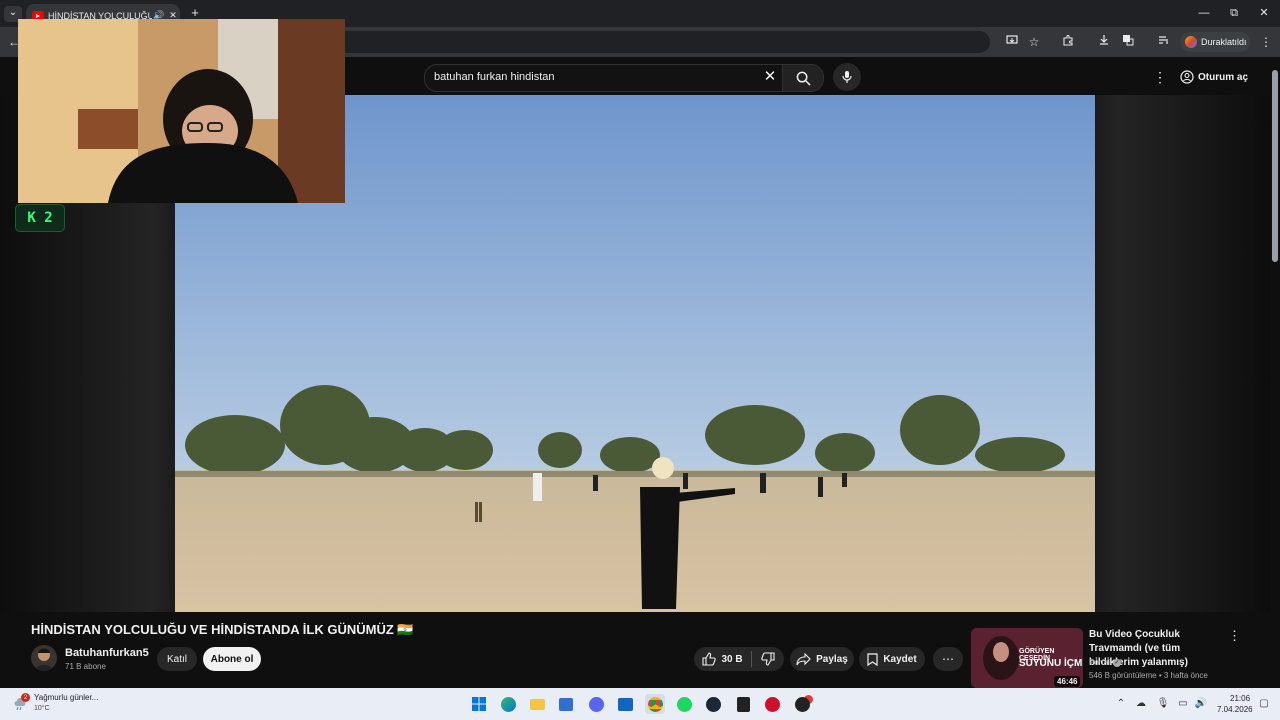 Image resolution: width=1280 pixels, height=720 pixels. Describe the element at coordinates (1148, 675) in the screenshot. I see `recommended-video-meta: 546 B görüntüleme • 3 hafta önce` at that location.